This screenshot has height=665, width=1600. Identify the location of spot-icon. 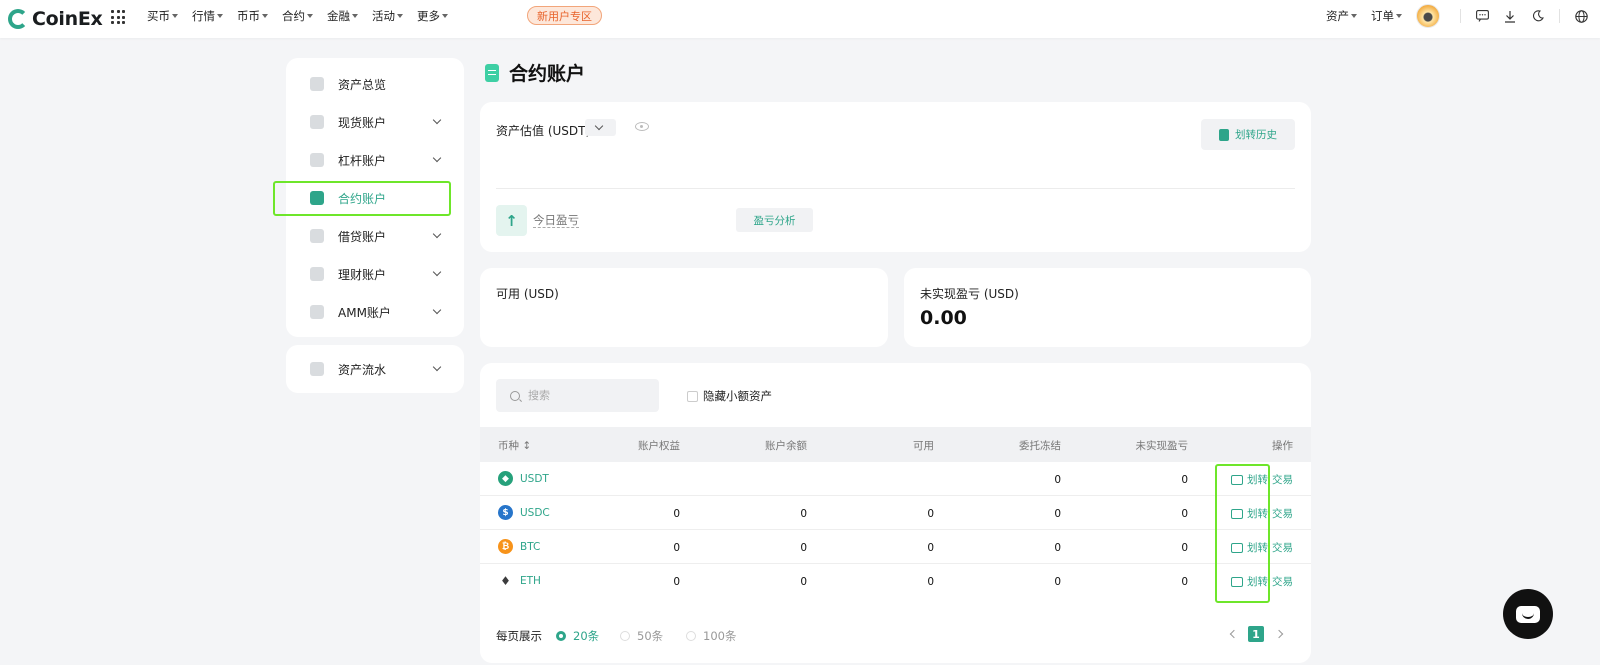
(317, 122).